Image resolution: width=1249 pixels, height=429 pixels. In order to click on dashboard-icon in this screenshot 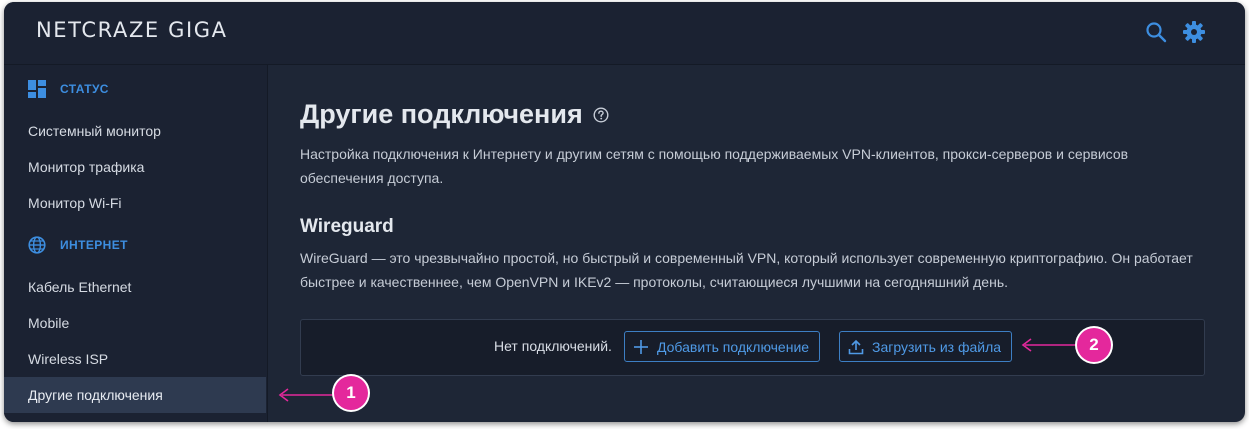, I will do `click(37, 89)`.